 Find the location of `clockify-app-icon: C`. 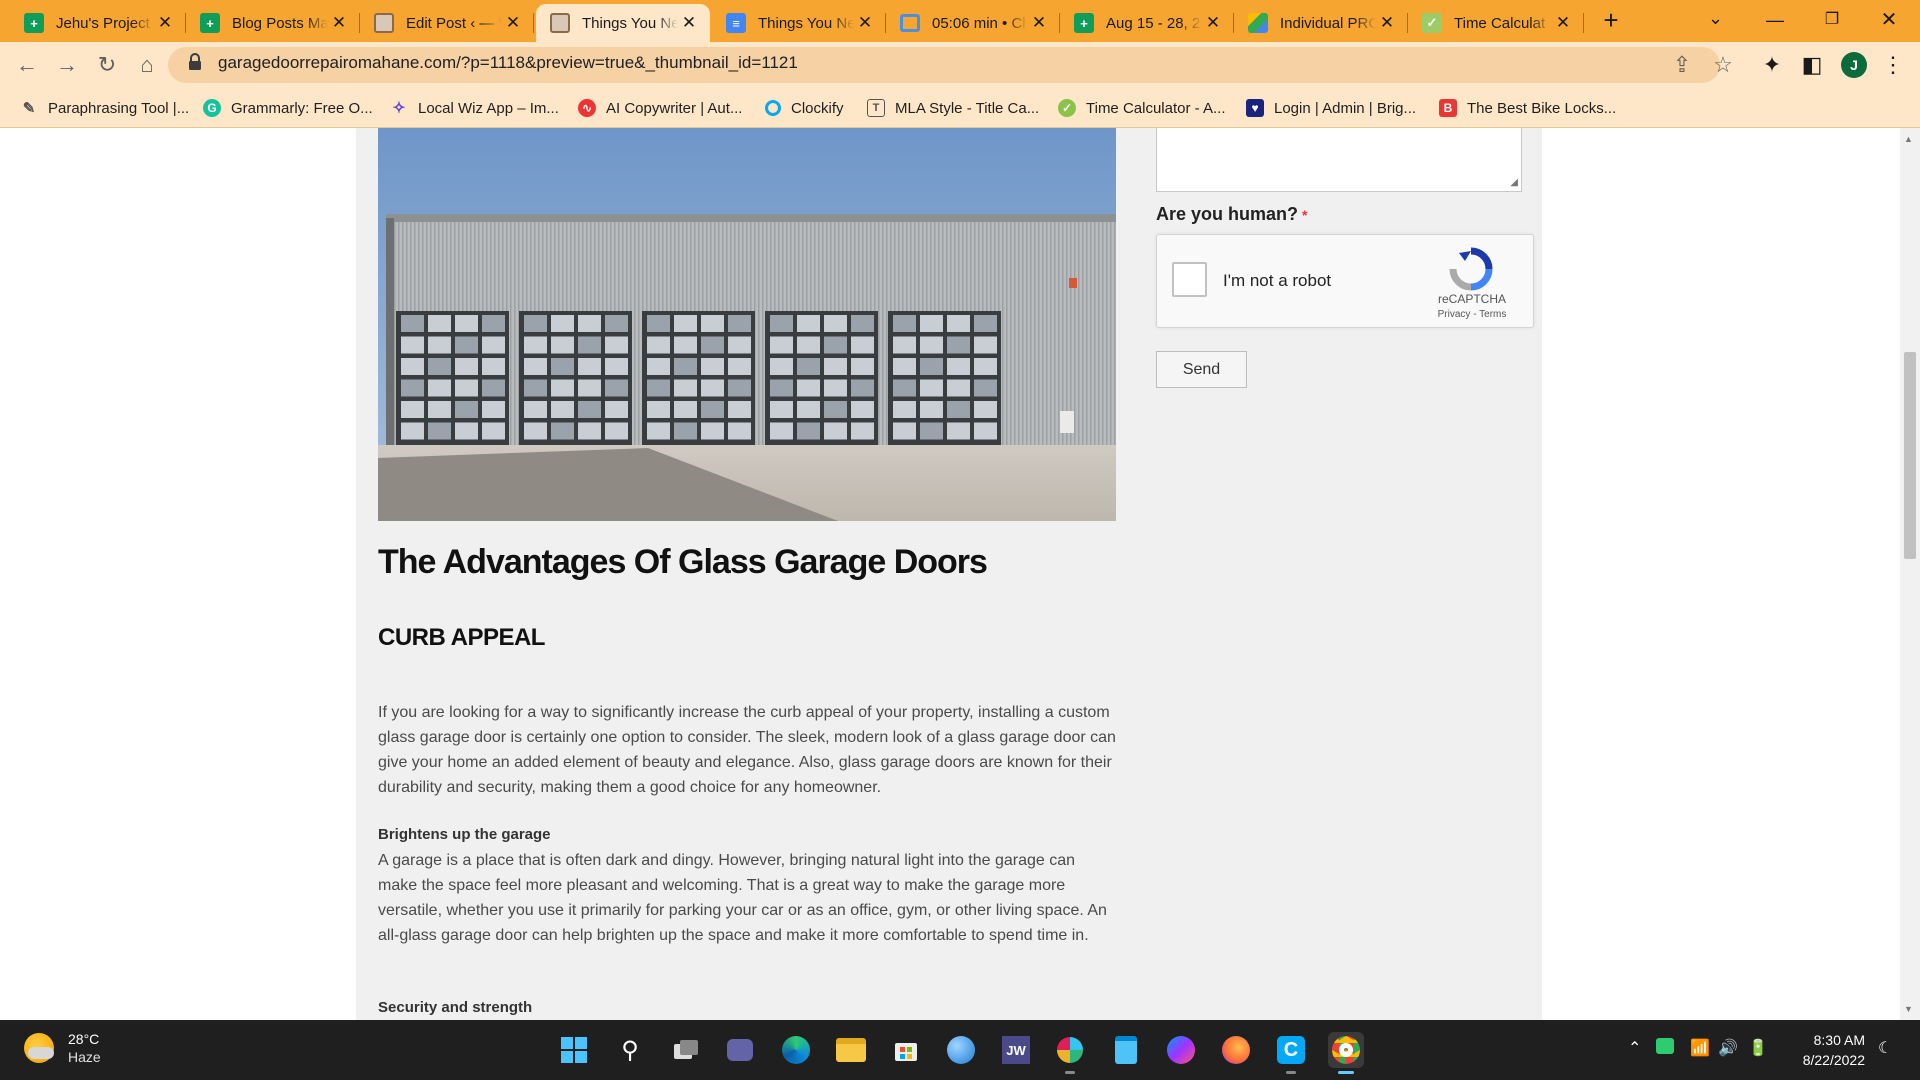

clockify-app-icon: C is located at coordinates (1291, 1053).